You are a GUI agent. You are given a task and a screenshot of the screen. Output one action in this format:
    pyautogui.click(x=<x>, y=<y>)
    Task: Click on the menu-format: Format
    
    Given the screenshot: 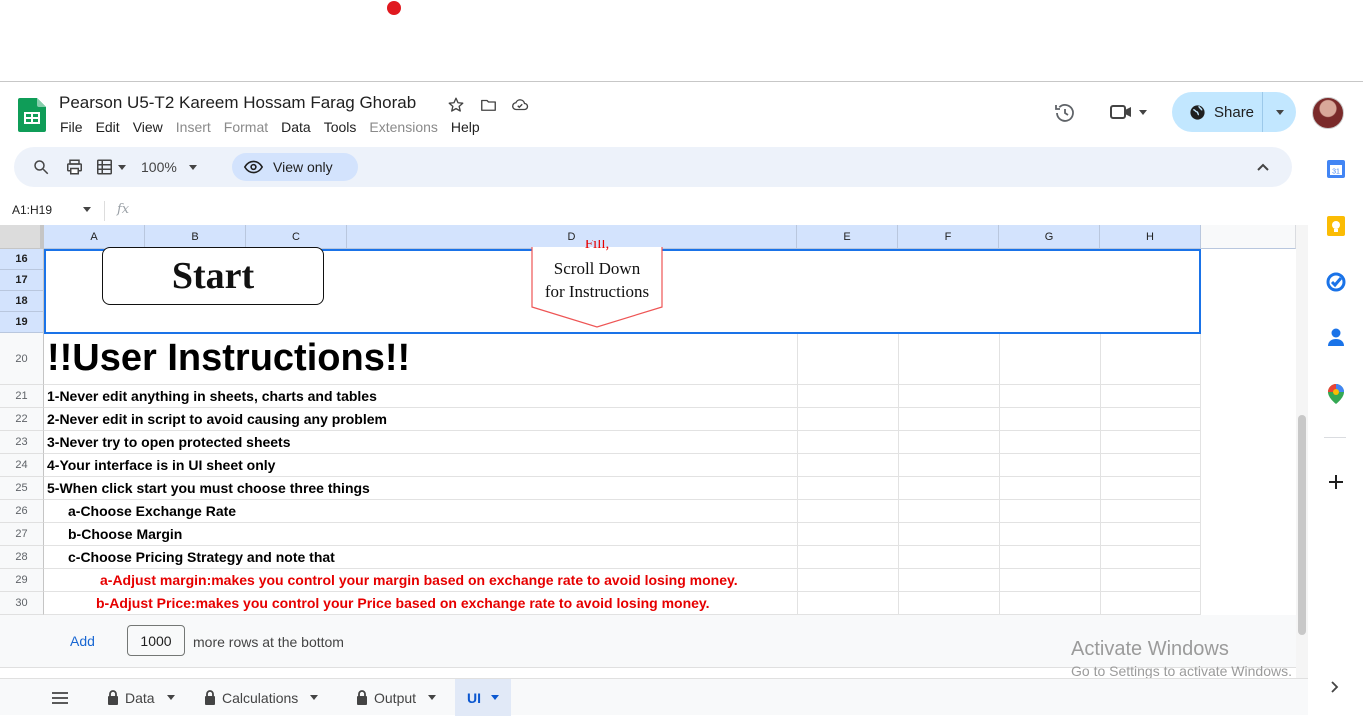 What is the action you would take?
    pyautogui.click(x=249, y=127)
    